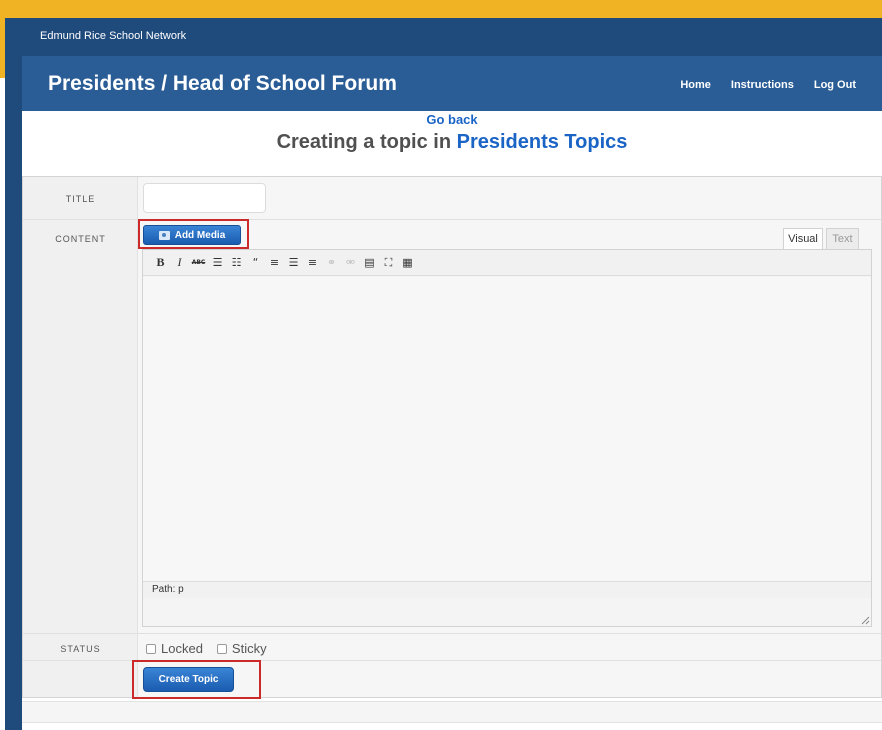  Describe the element at coordinates (80, 649) in the screenshot. I see `status-label: STATUS` at that location.